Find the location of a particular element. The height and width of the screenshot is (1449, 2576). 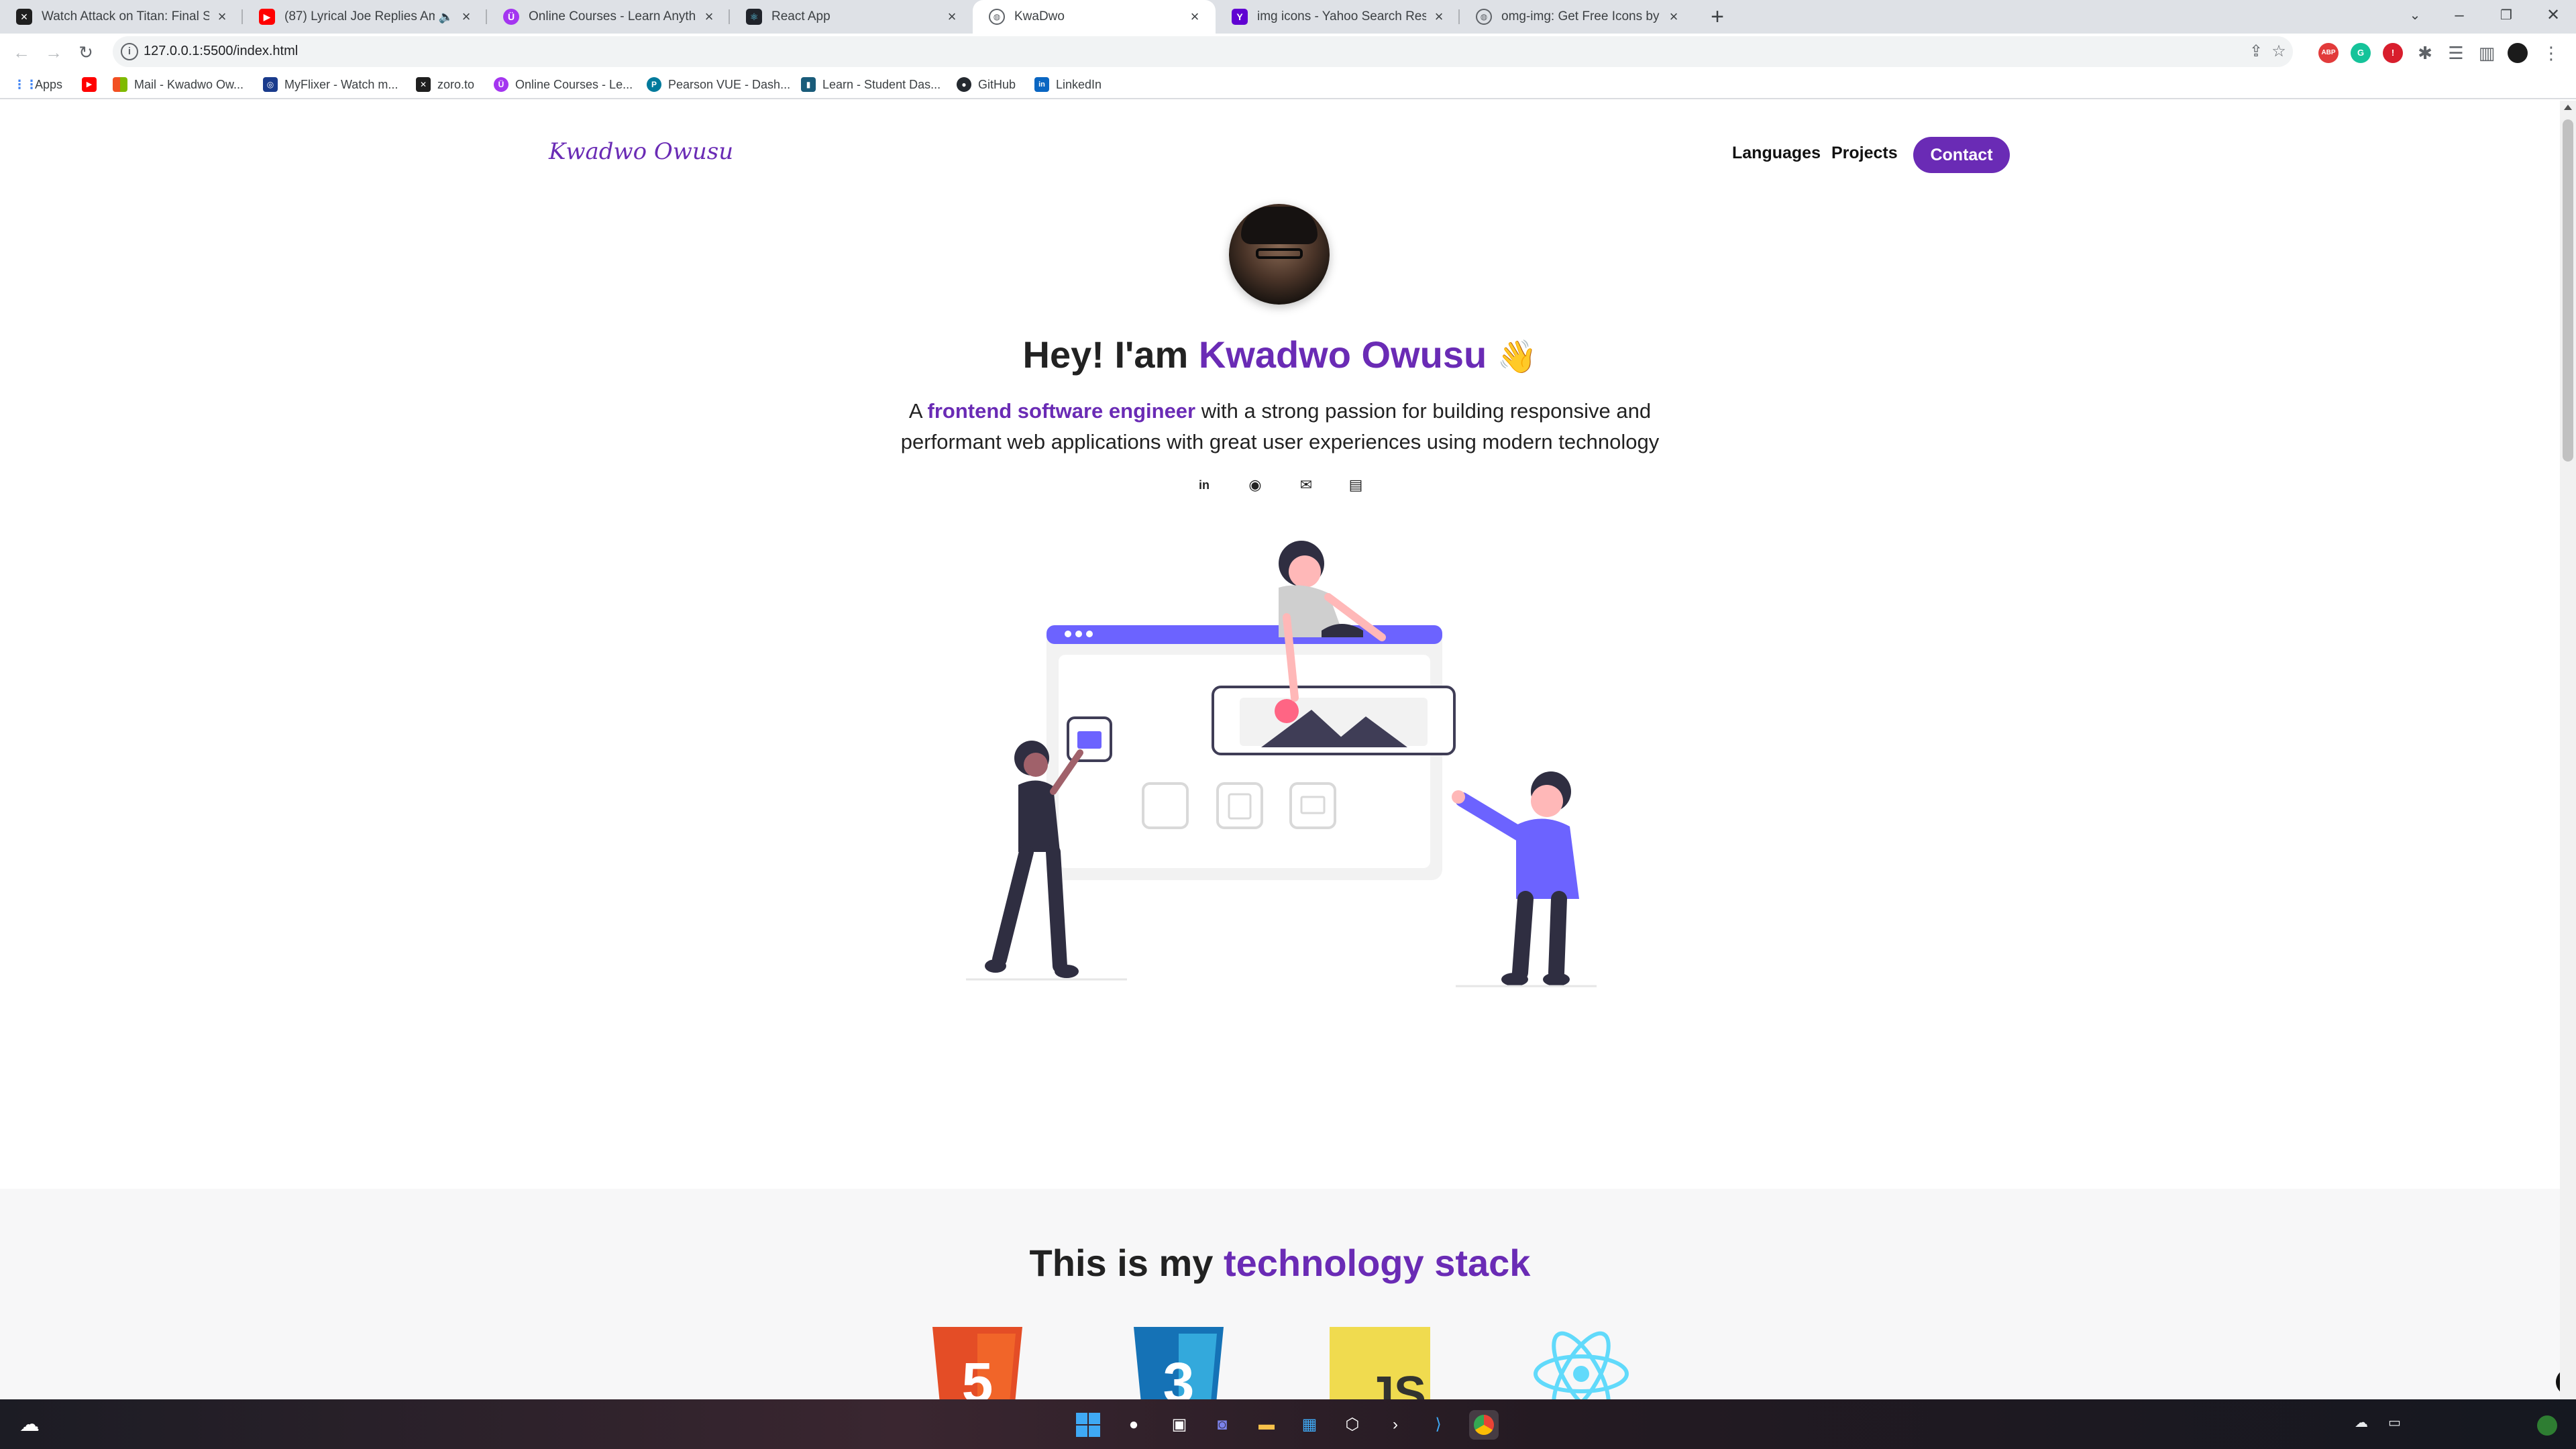

globe-icon: ◍ is located at coordinates (1484, 17).